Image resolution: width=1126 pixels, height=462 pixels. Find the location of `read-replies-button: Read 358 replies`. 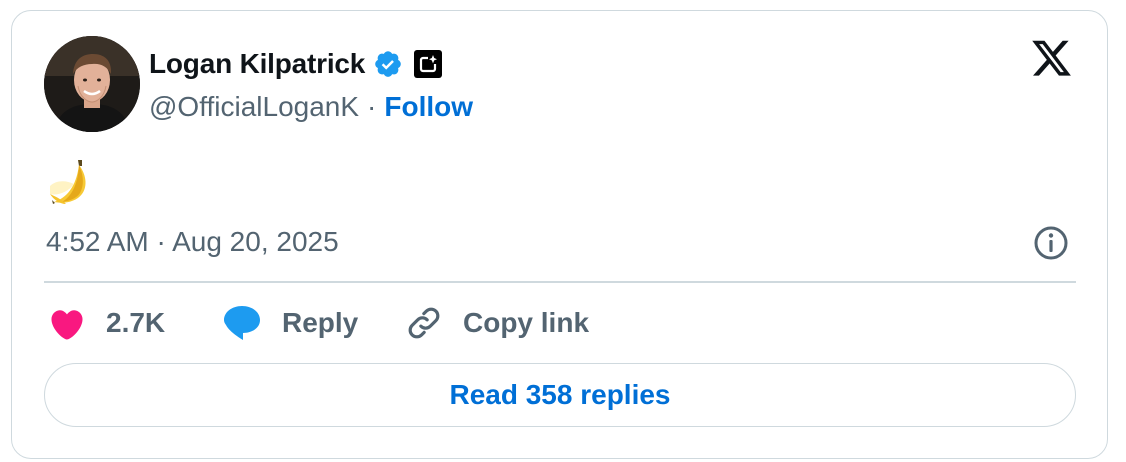

read-replies-button: Read 358 replies is located at coordinates (560, 395).